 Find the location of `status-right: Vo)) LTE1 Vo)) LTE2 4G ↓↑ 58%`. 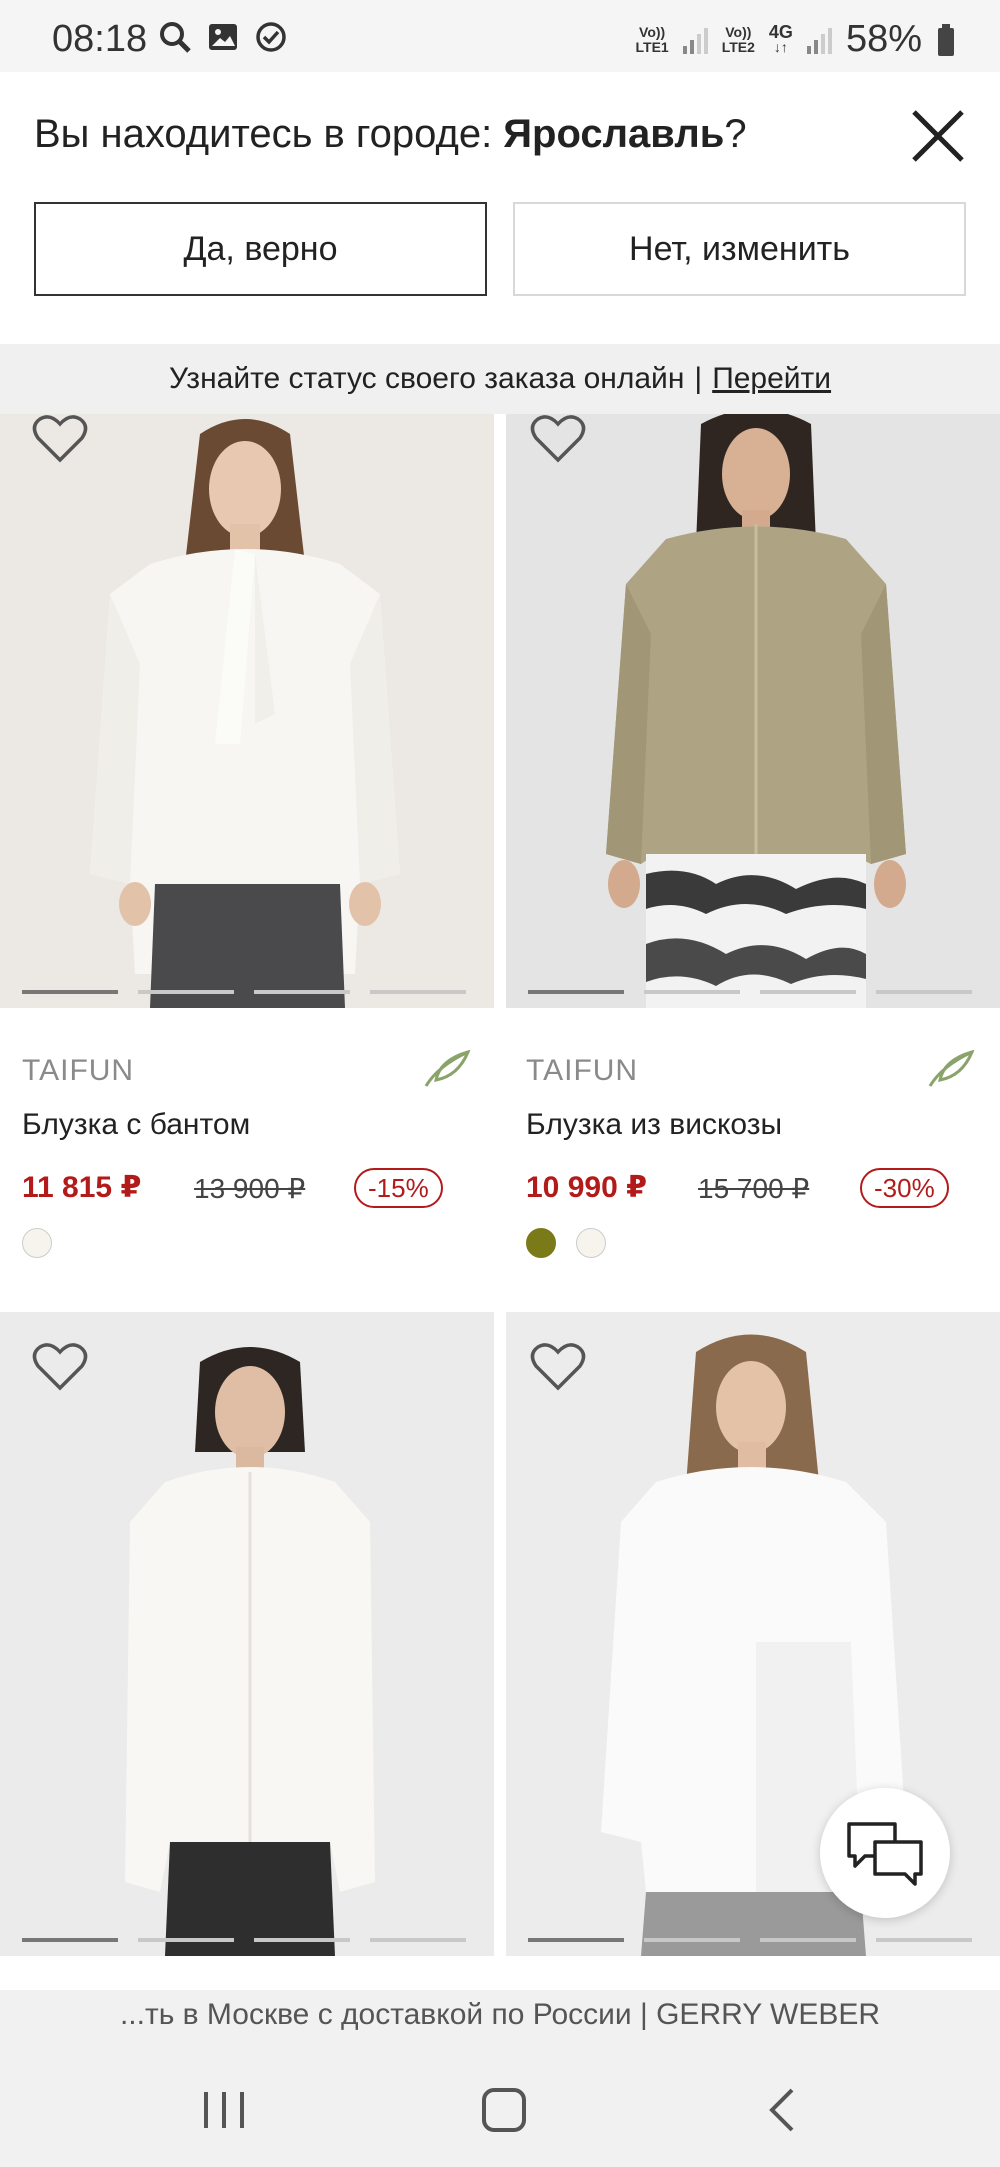

status-right: Vo)) LTE1 Vo)) LTE2 4G ↓↑ 58% is located at coordinates (796, 39).